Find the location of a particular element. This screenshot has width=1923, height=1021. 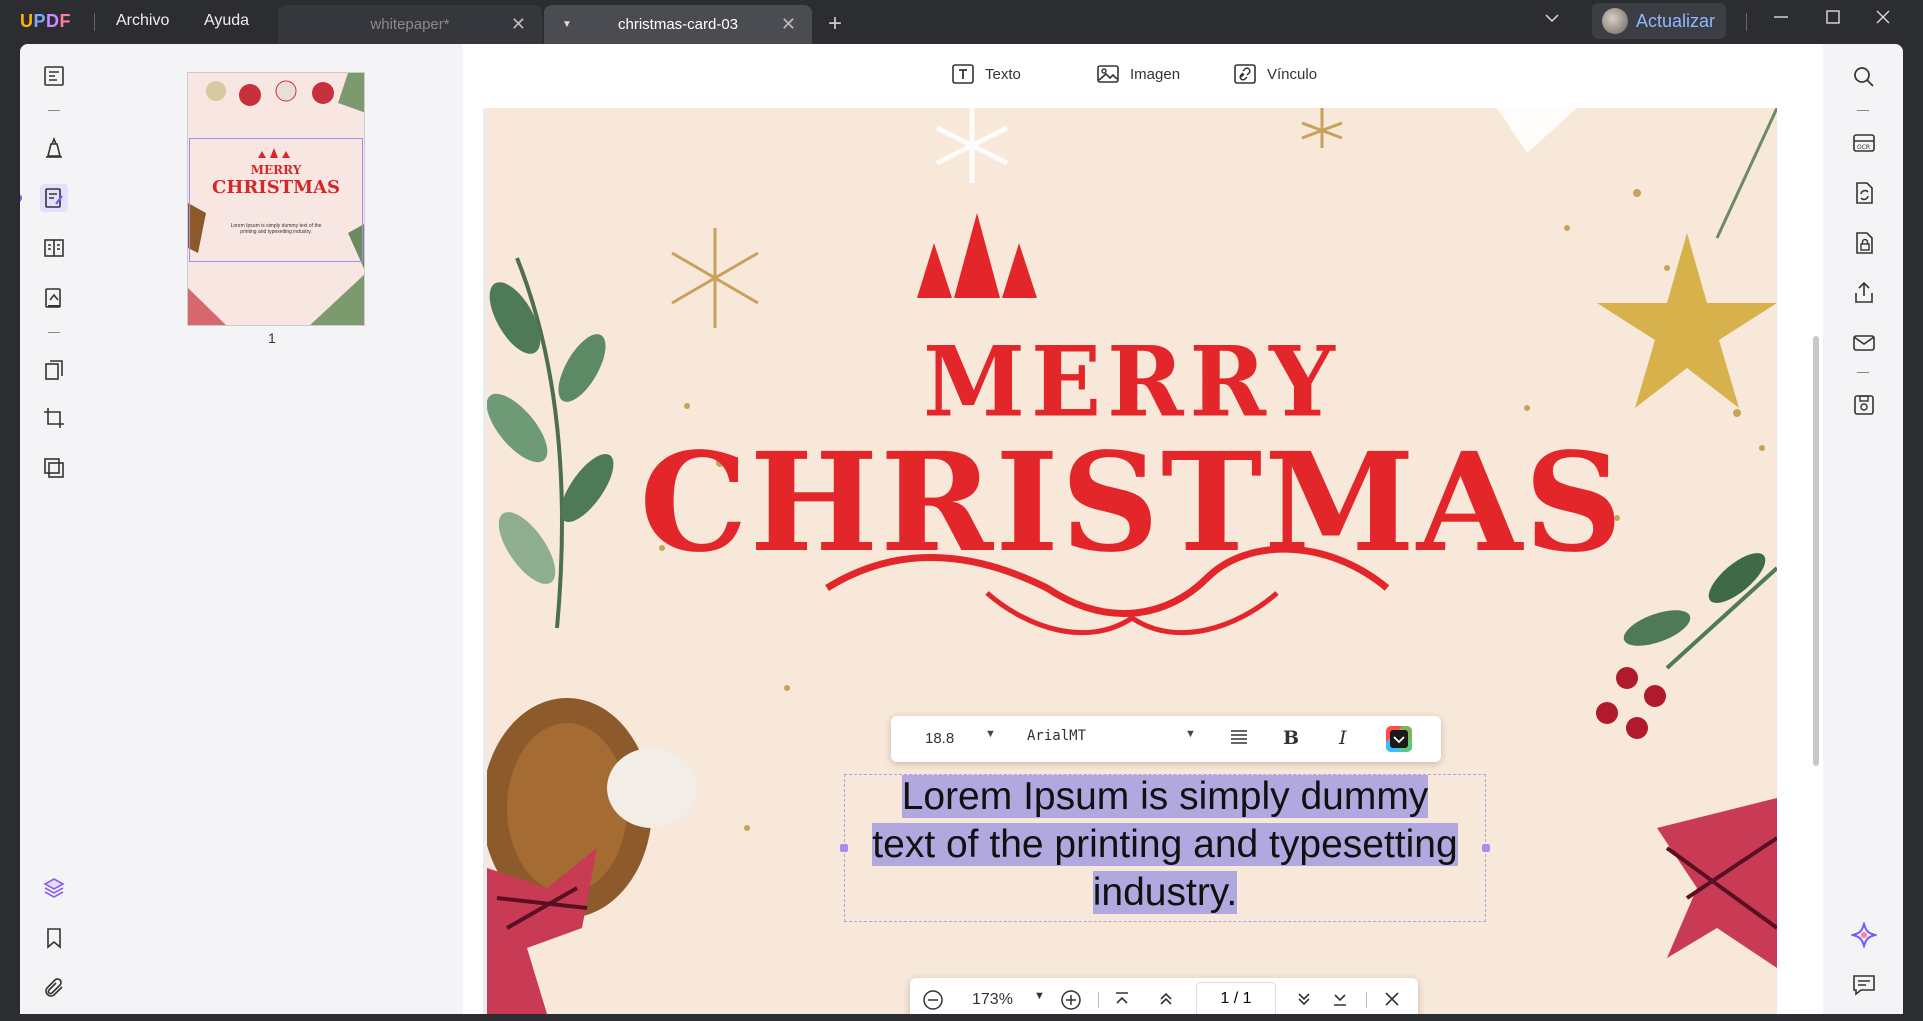

tab-label: christmas-card-03 is located at coordinates (678, 24).